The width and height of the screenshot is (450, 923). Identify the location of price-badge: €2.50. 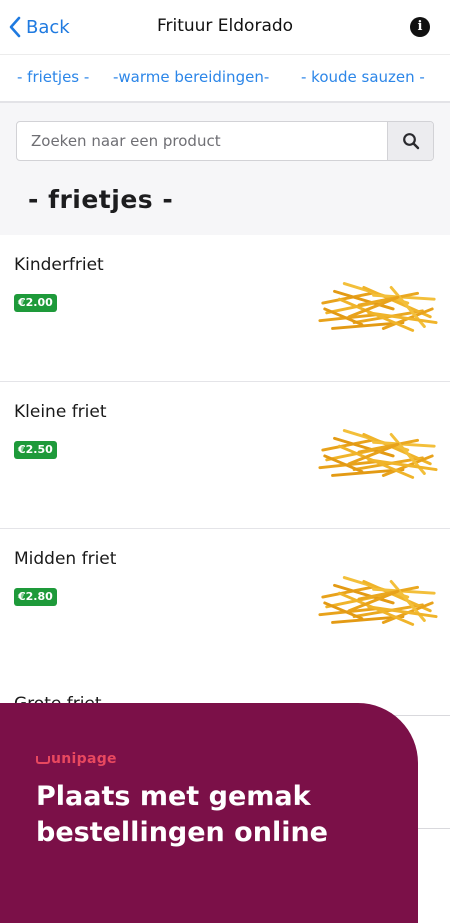
(35, 450).